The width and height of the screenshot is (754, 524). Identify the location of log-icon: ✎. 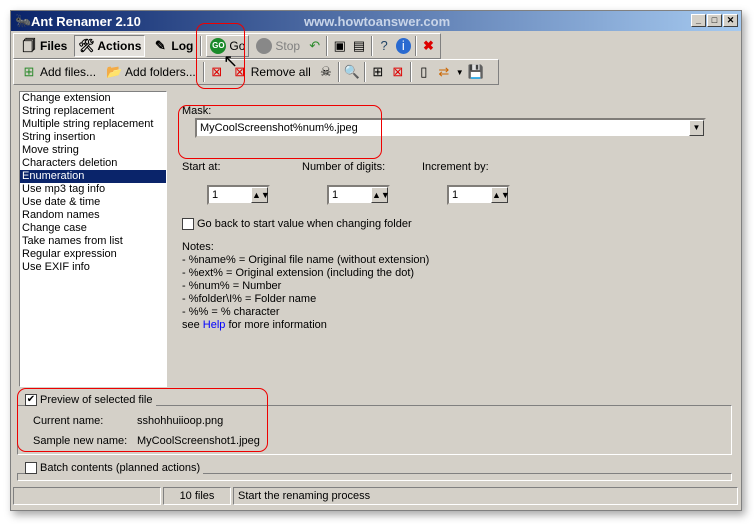
(160, 45).